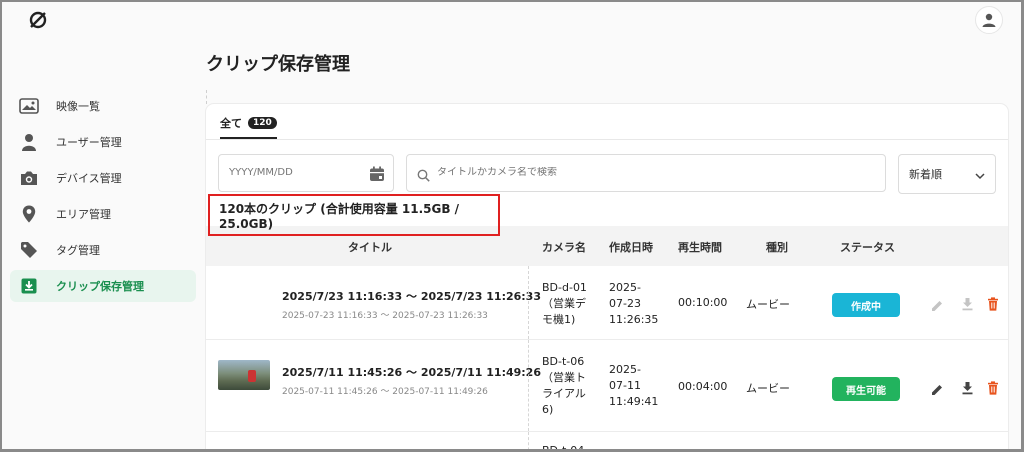 Image resolution: width=1024 pixels, height=452 pixels. I want to click on sort-select-value: 新着順, so click(925, 174).